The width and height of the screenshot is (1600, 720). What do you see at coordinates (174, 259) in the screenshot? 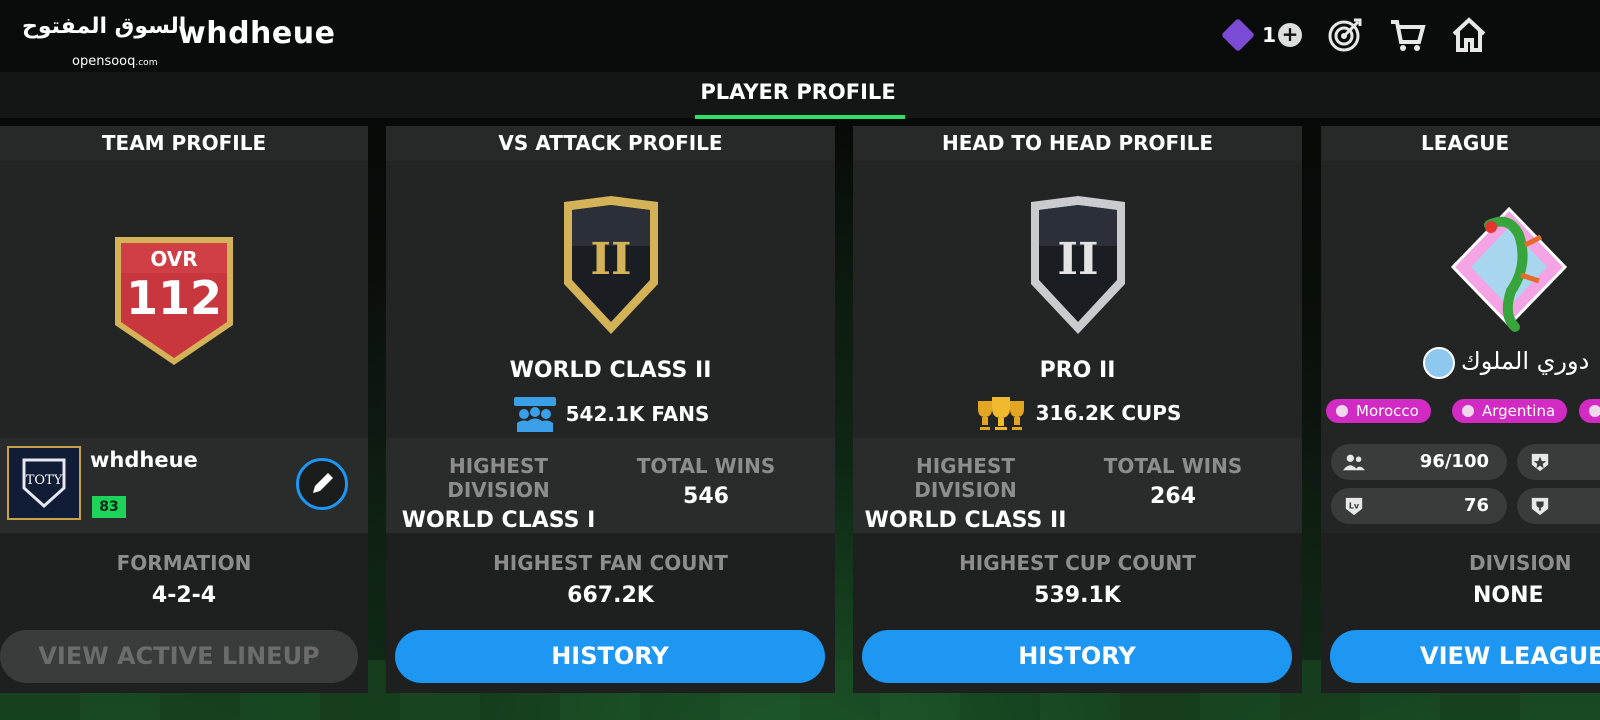
I see `ovr-label: OVR` at bounding box center [174, 259].